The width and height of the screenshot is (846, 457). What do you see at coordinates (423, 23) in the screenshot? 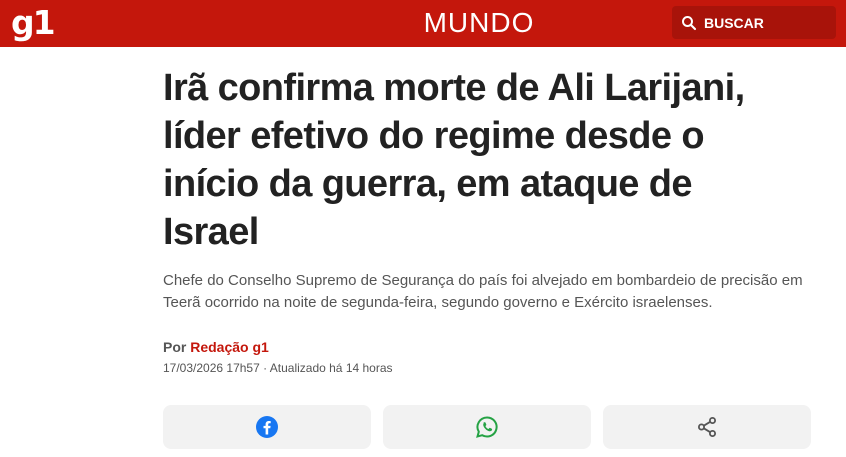
I see `top-navigation-bar: g1 MUNDO BUSCAR` at bounding box center [423, 23].